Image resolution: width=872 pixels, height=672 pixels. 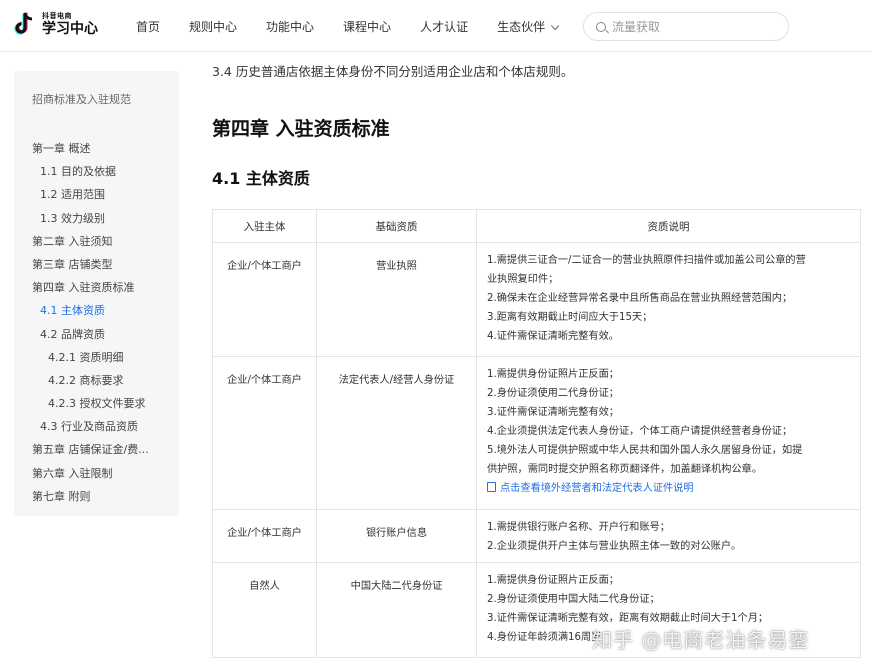 I want to click on site-logo: 抖音电商 学习中心, so click(x=56, y=24).